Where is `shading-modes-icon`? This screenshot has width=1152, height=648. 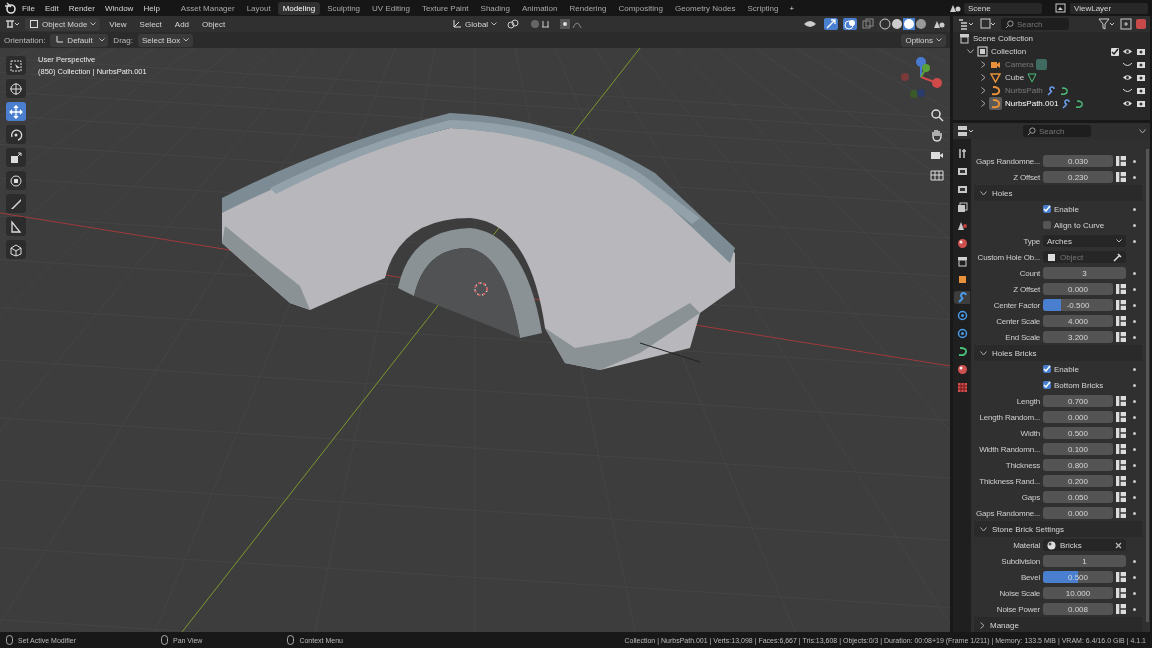 shading-modes-icon is located at coordinates (903, 24).